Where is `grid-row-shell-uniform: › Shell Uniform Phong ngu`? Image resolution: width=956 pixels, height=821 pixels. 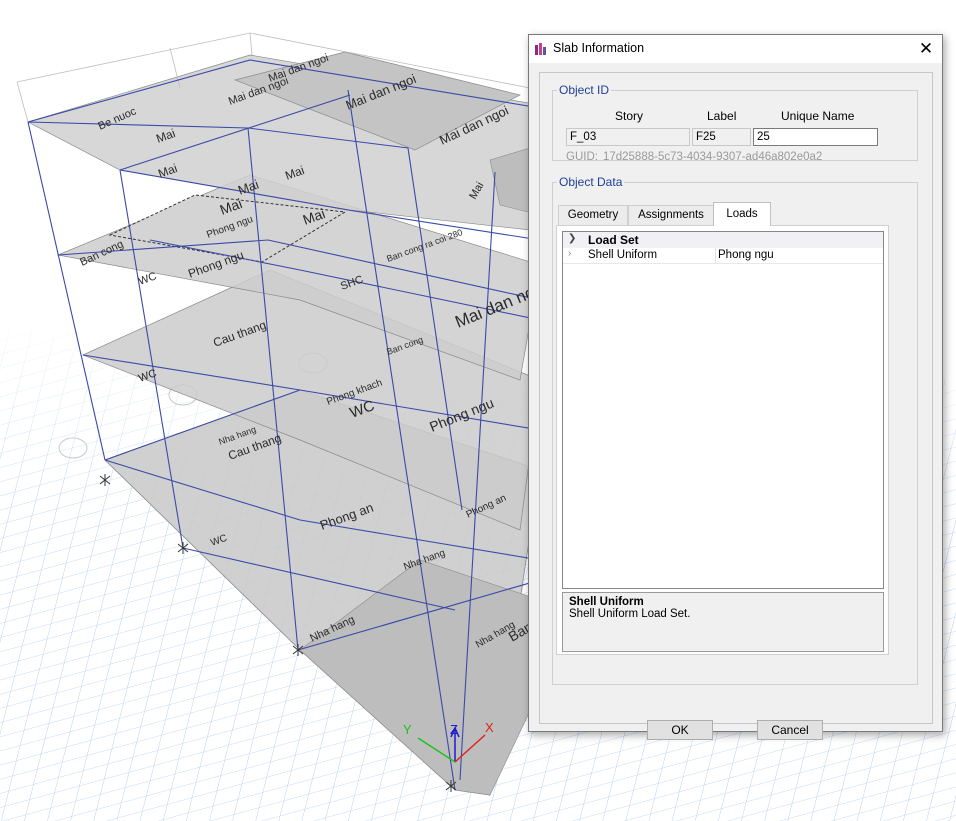 grid-row-shell-uniform: › Shell Uniform Phong ngu is located at coordinates (723, 256).